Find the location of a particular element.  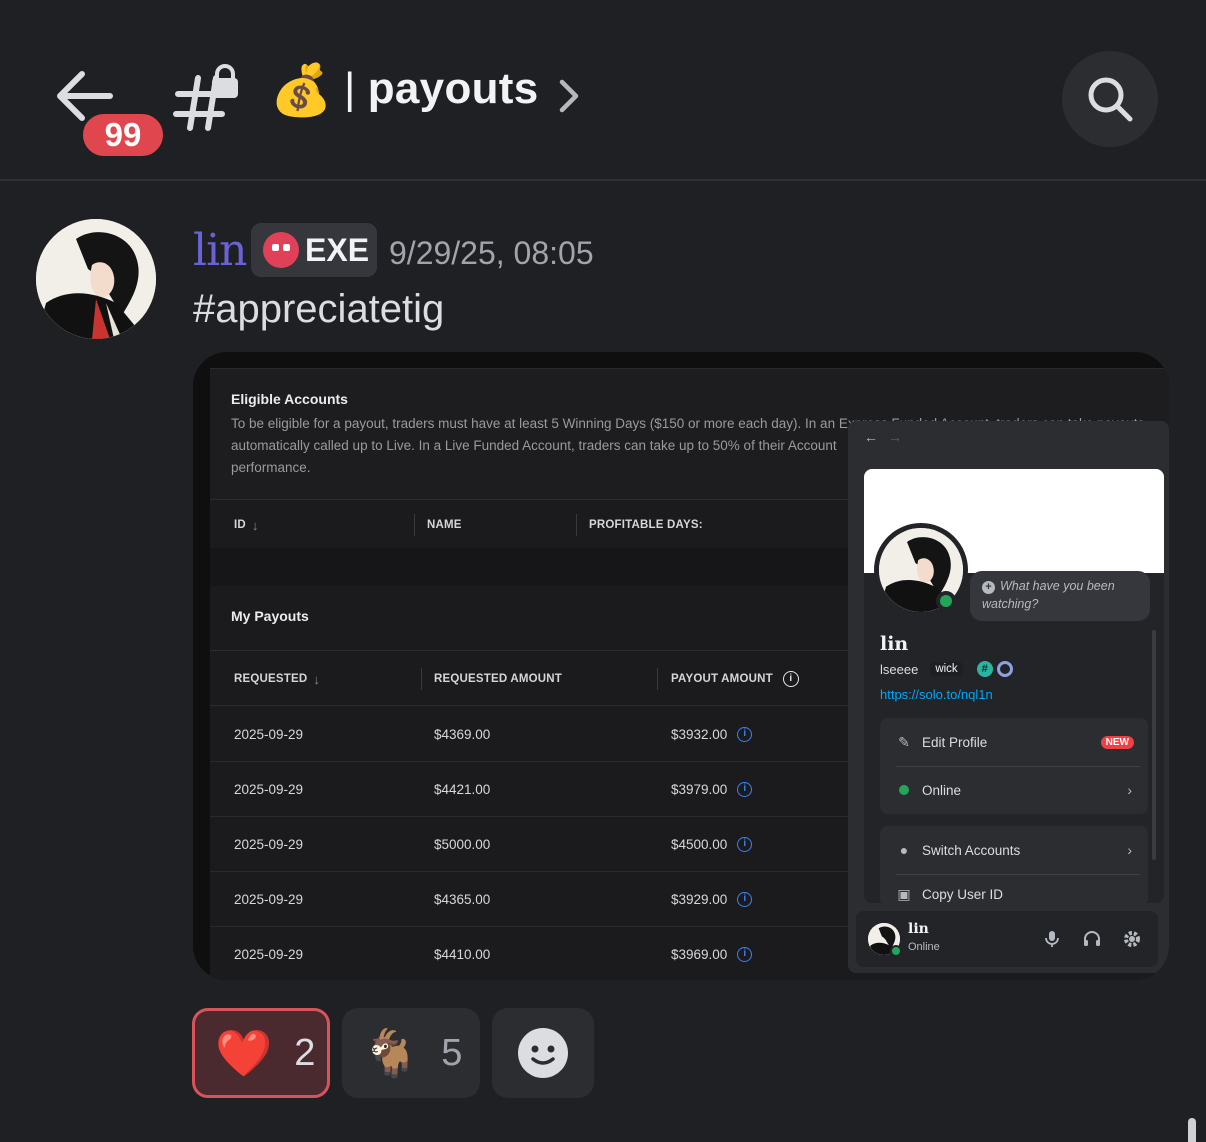

requested-amount: $5000.00 is located at coordinates (462, 844).